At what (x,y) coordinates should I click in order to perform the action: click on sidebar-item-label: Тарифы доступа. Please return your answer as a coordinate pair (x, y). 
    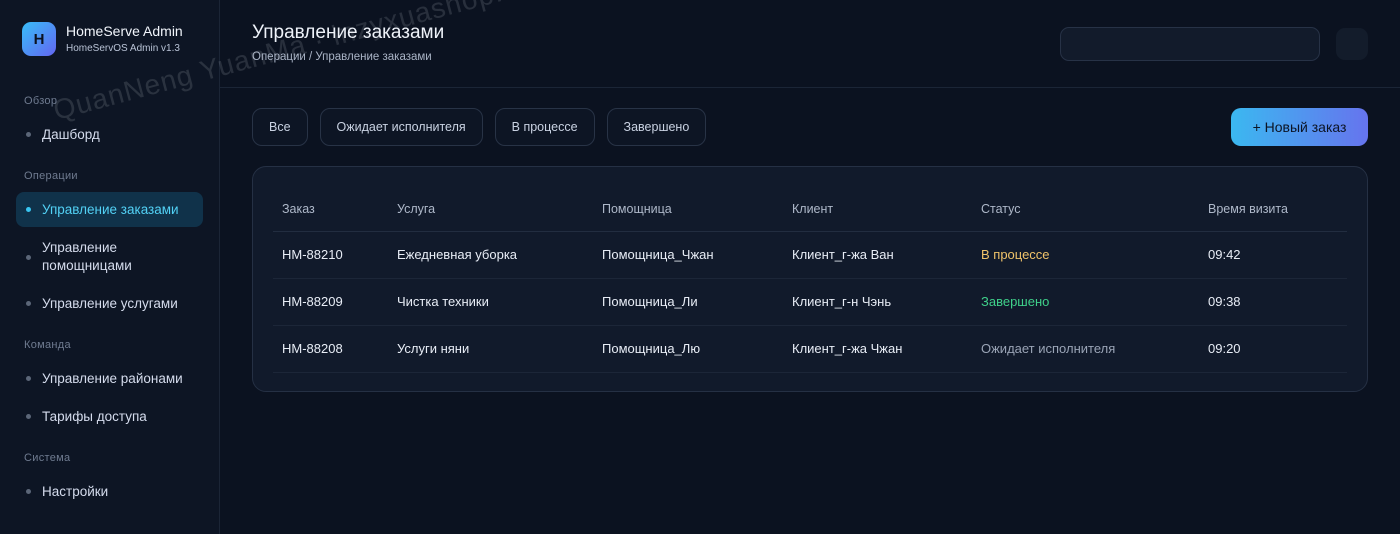
    Looking at the image, I should click on (94, 416).